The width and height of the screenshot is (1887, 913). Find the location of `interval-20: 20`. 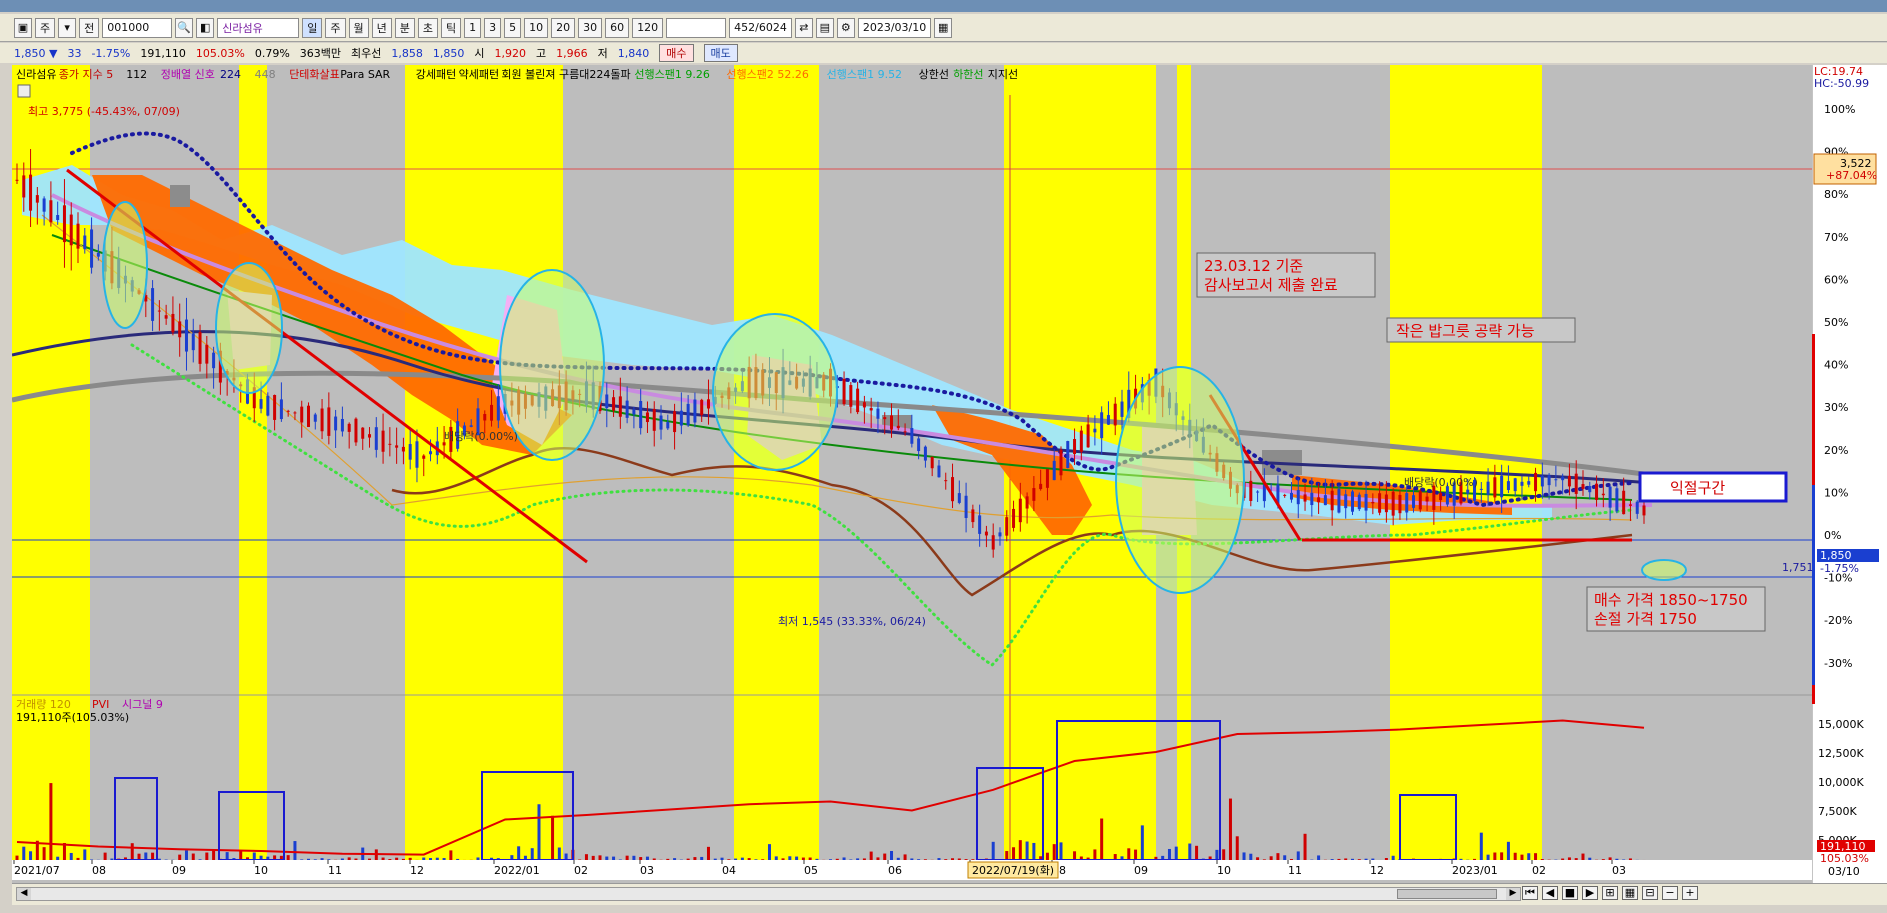

interval-20: 20 is located at coordinates (563, 27).